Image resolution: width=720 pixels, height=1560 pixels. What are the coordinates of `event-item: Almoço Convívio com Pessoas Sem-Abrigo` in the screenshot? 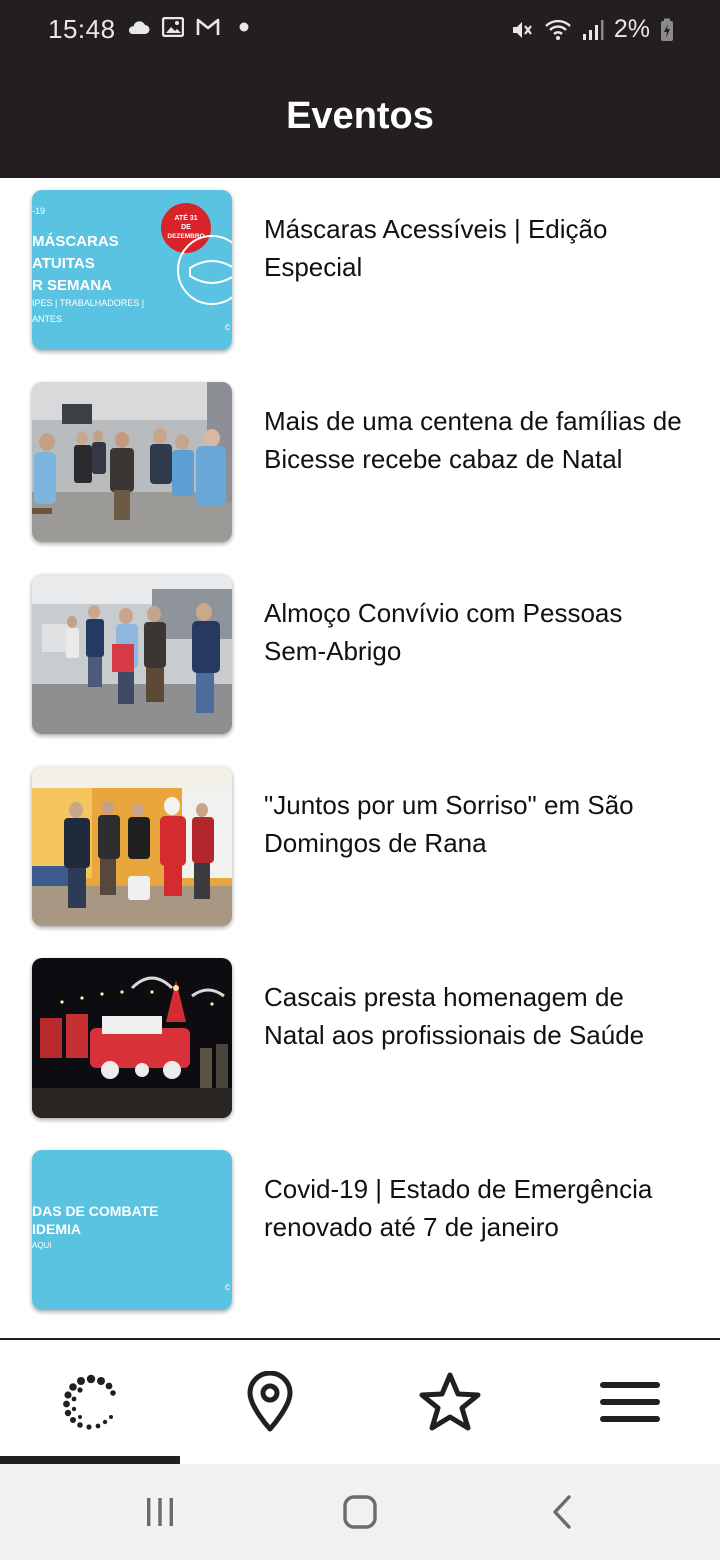 It's located at (360, 658).